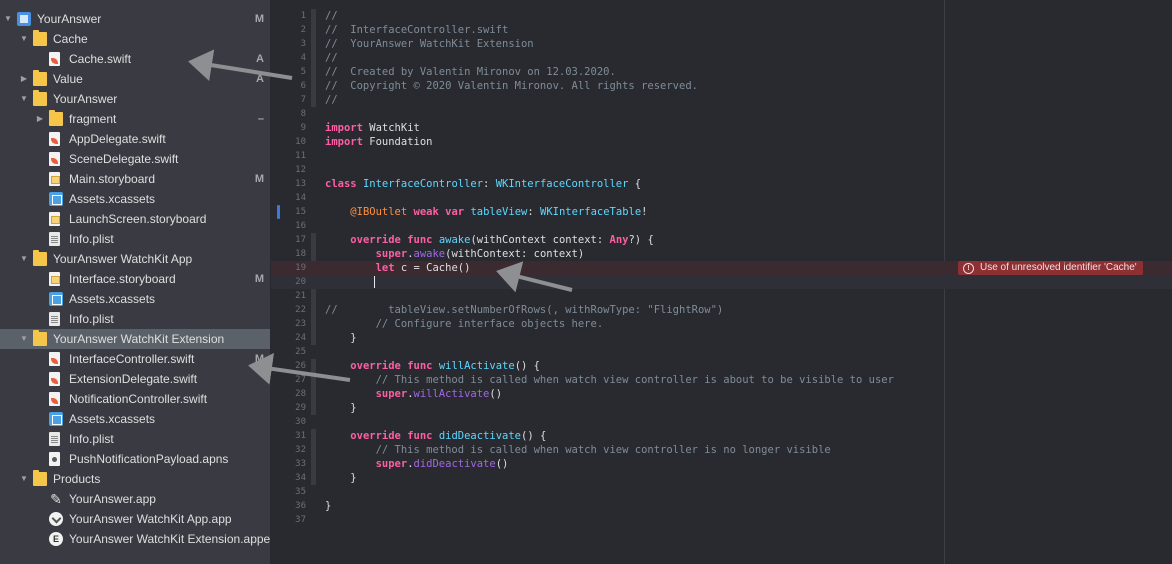  I want to click on scm-status-badge: A, so click(260, 59).